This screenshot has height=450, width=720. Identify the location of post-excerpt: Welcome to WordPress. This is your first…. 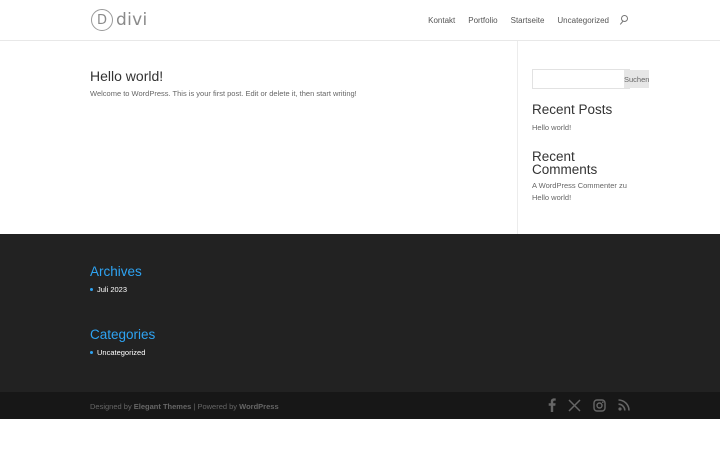
(223, 93).